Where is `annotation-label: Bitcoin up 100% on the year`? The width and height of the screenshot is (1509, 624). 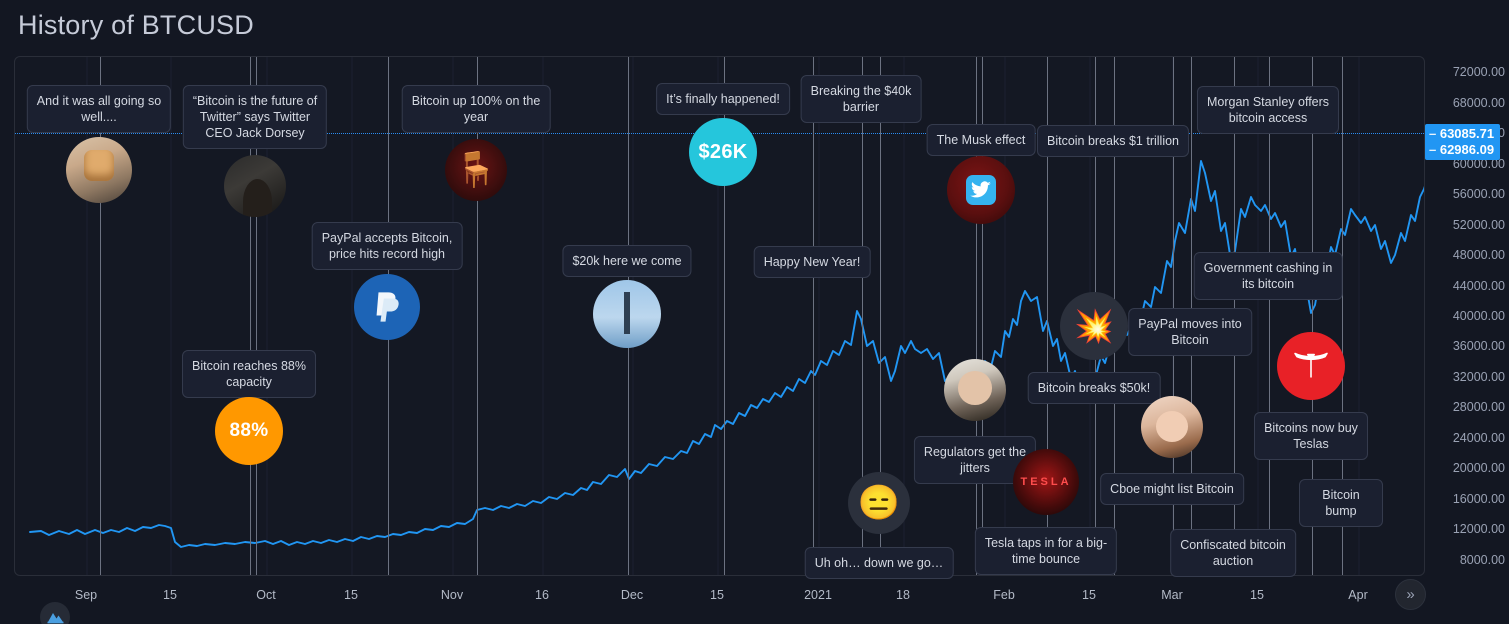
annotation-label: Bitcoin up 100% on the year is located at coordinates (476, 109).